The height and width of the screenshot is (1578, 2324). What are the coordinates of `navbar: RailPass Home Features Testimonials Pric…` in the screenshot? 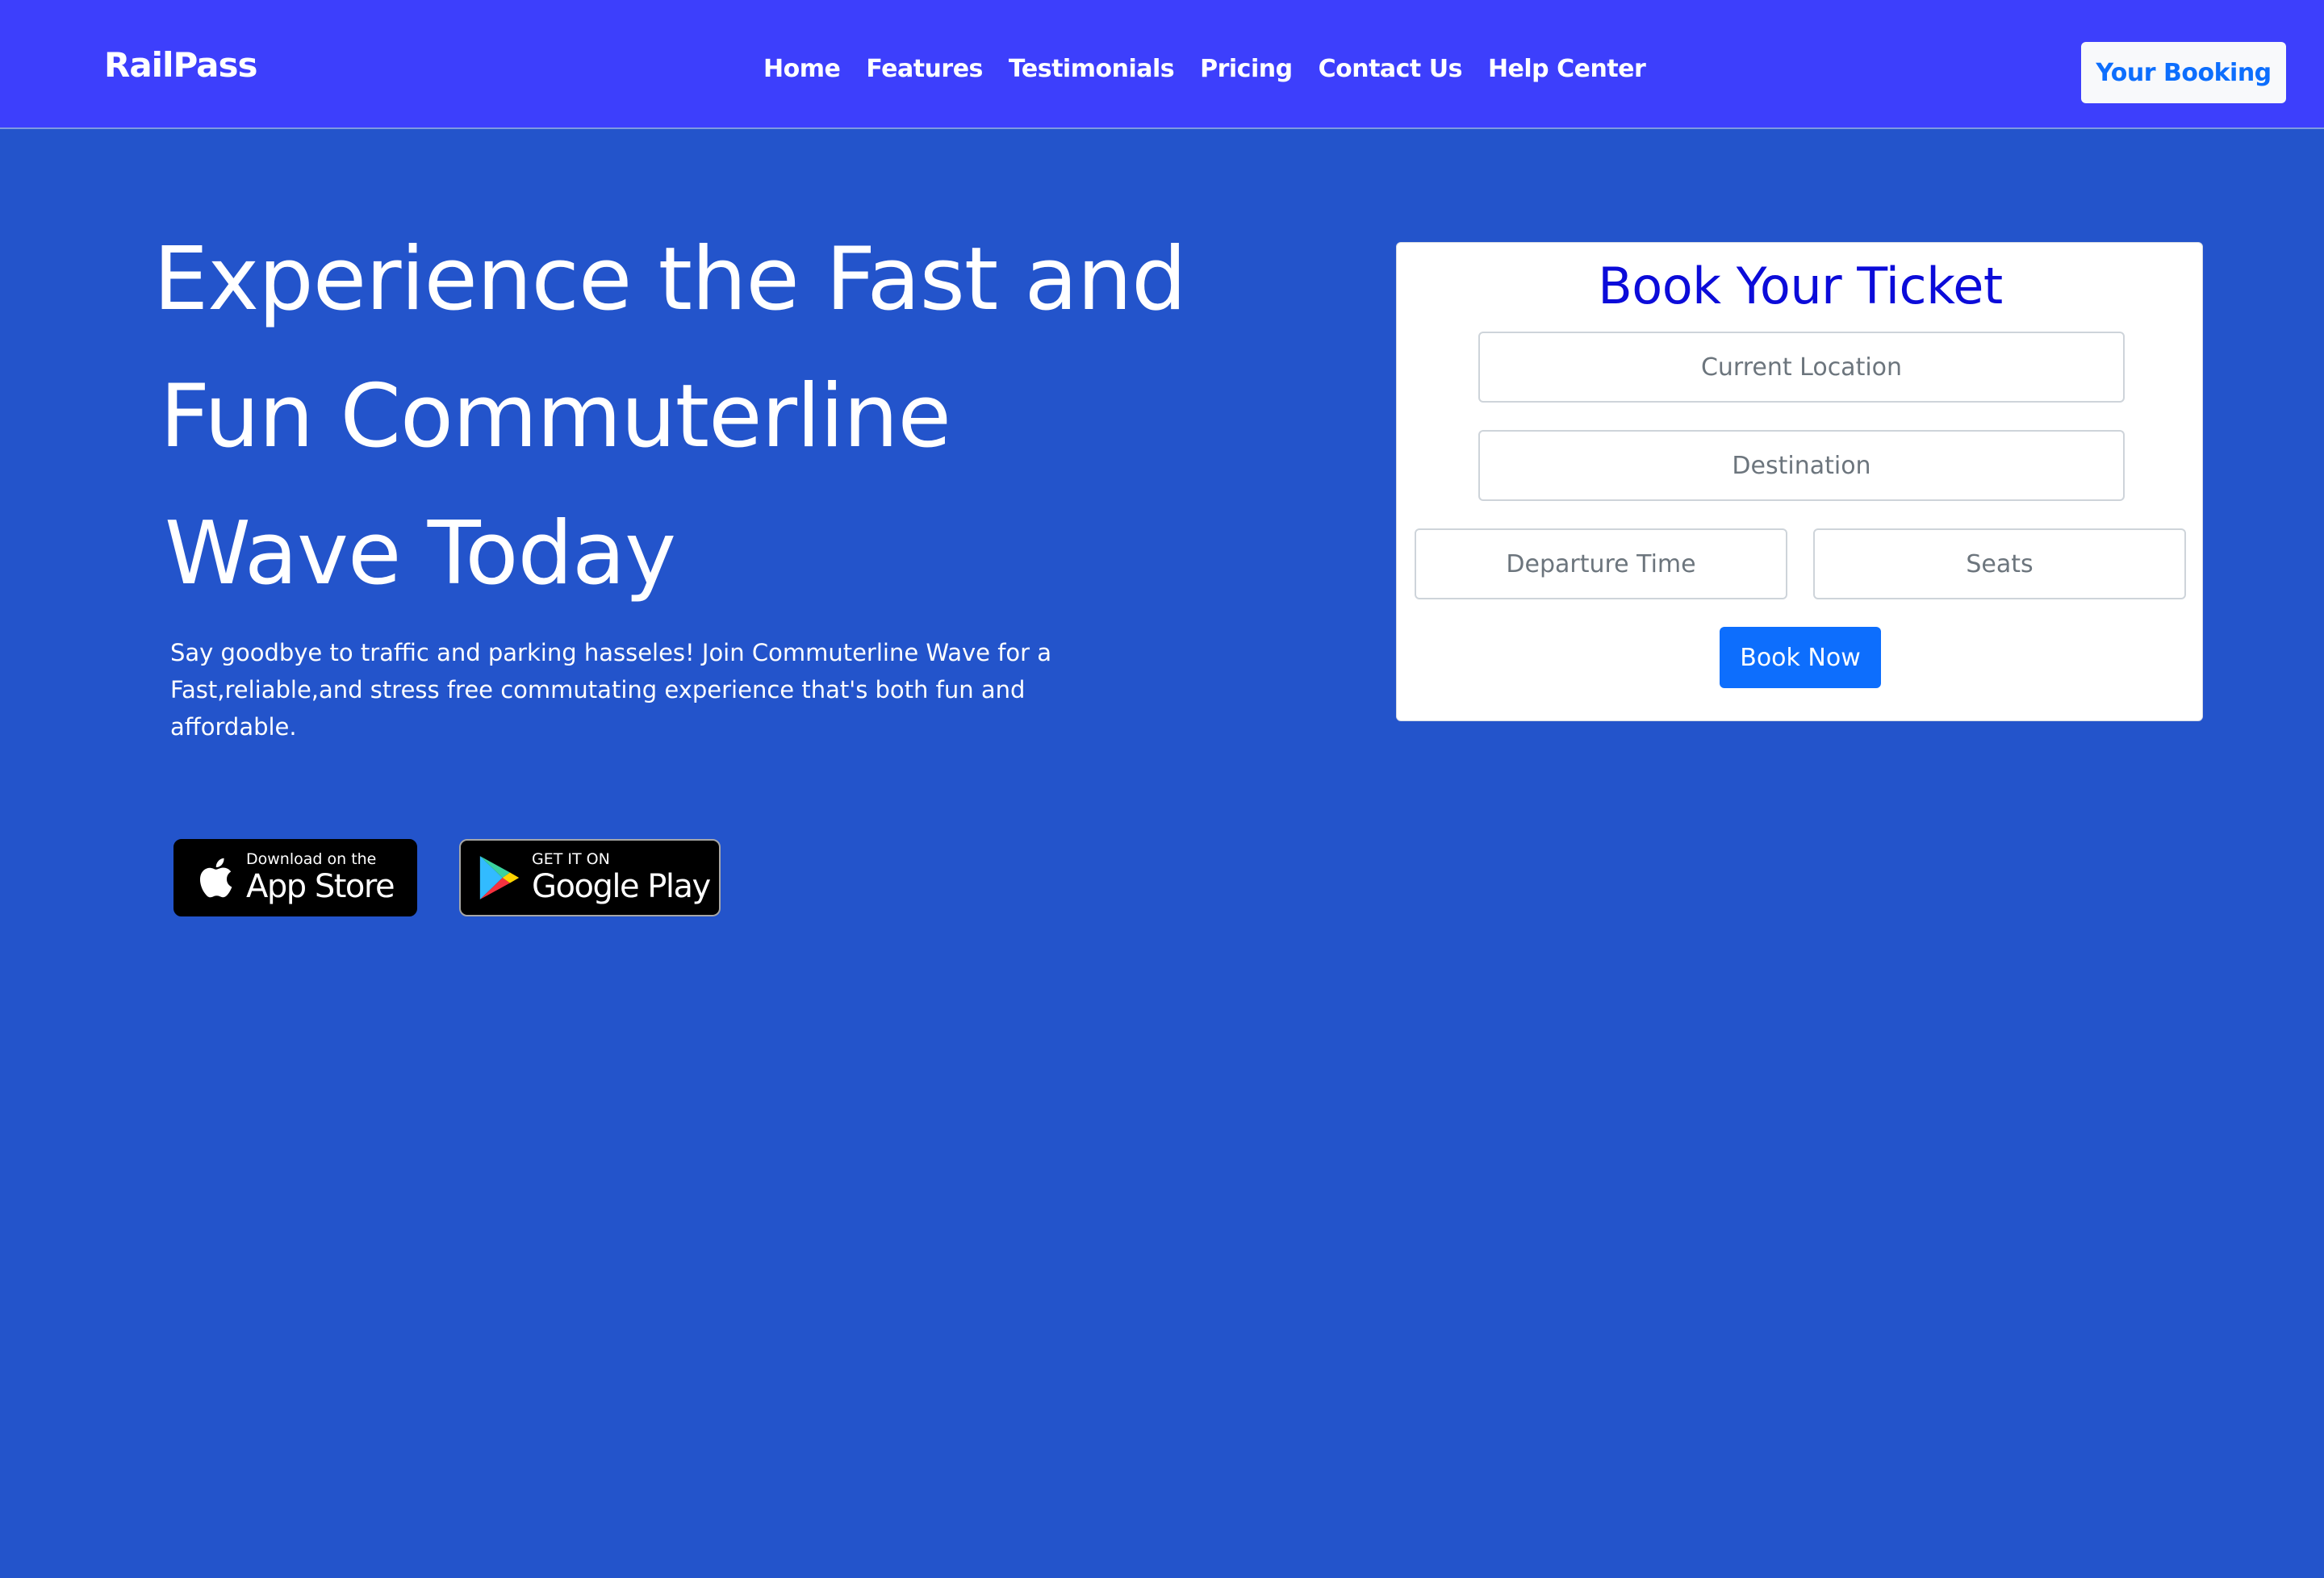 It's located at (1162, 64).